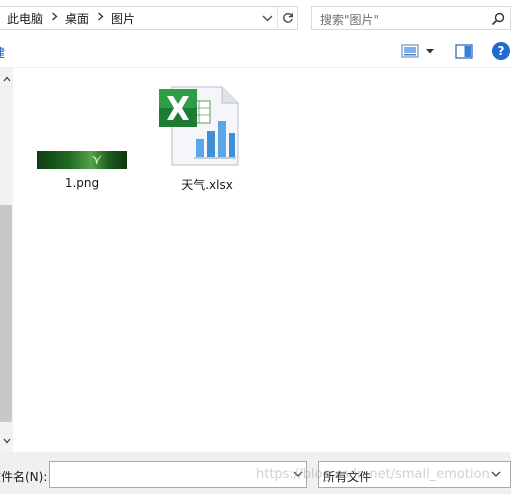 The width and height of the screenshot is (511, 494). What do you see at coordinates (199, 125) in the screenshot?
I see `excel-file-icon` at bounding box center [199, 125].